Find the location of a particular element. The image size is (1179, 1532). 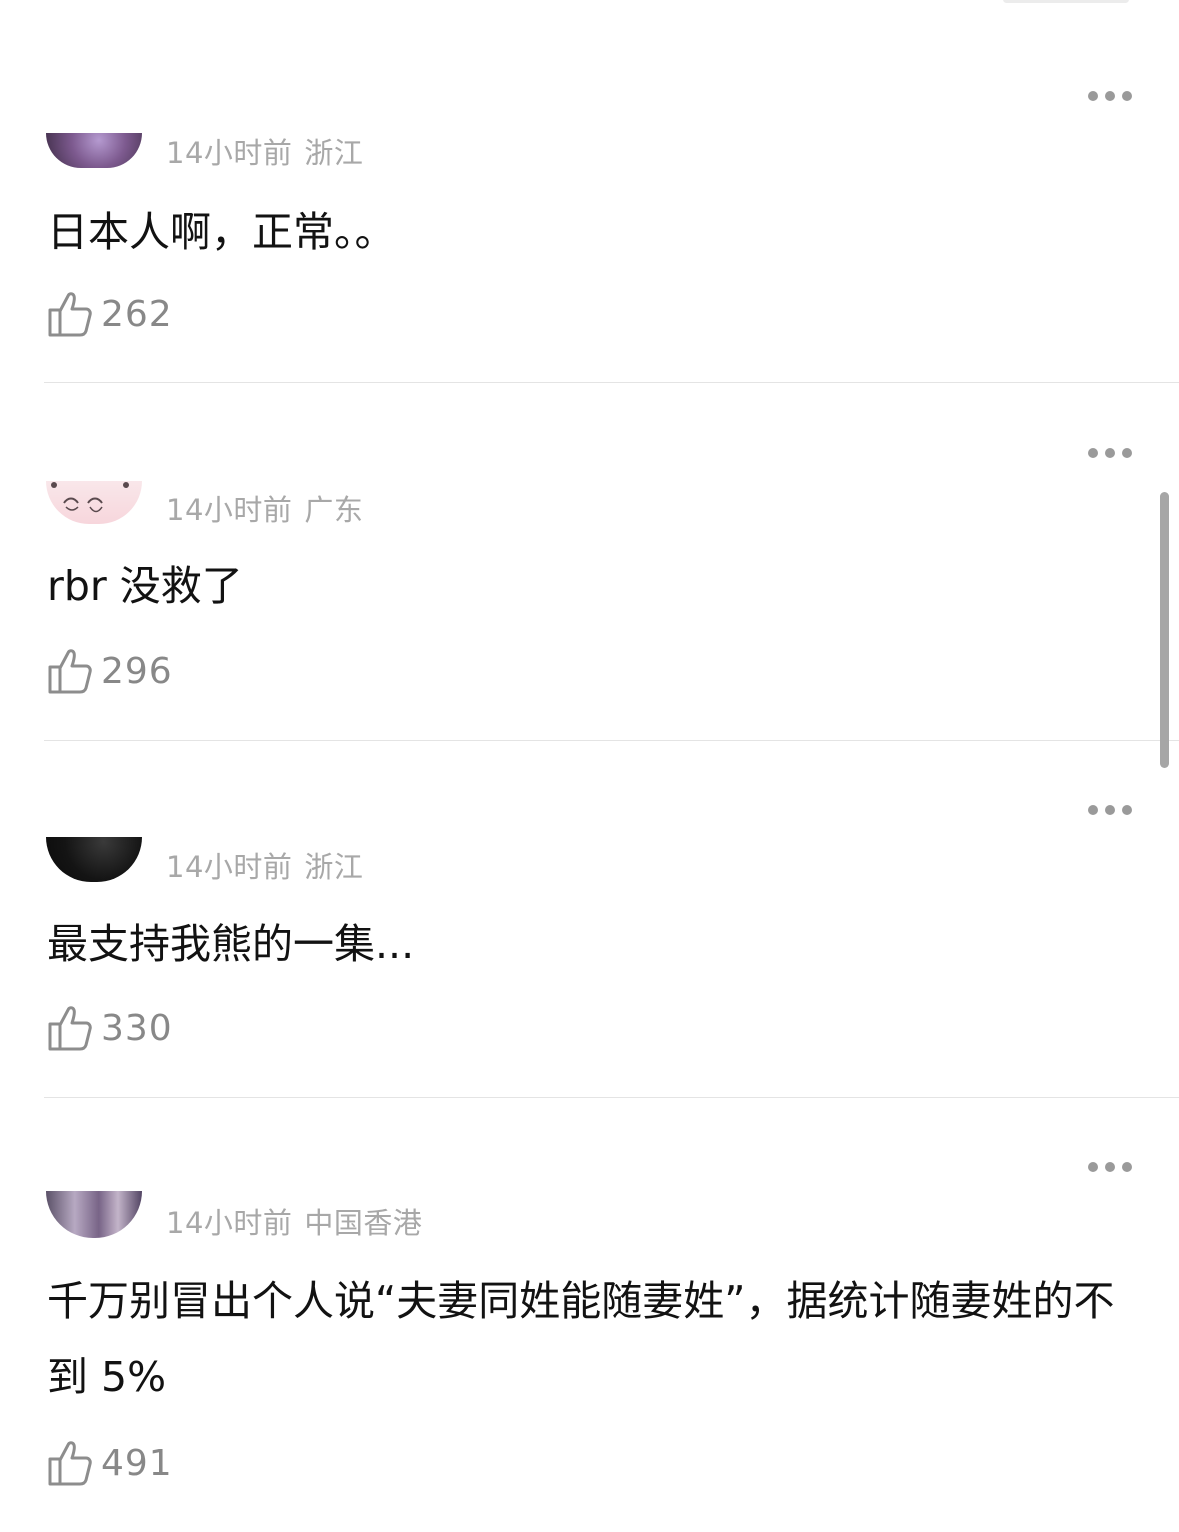

comment-region: 广东 is located at coordinates (334, 510).